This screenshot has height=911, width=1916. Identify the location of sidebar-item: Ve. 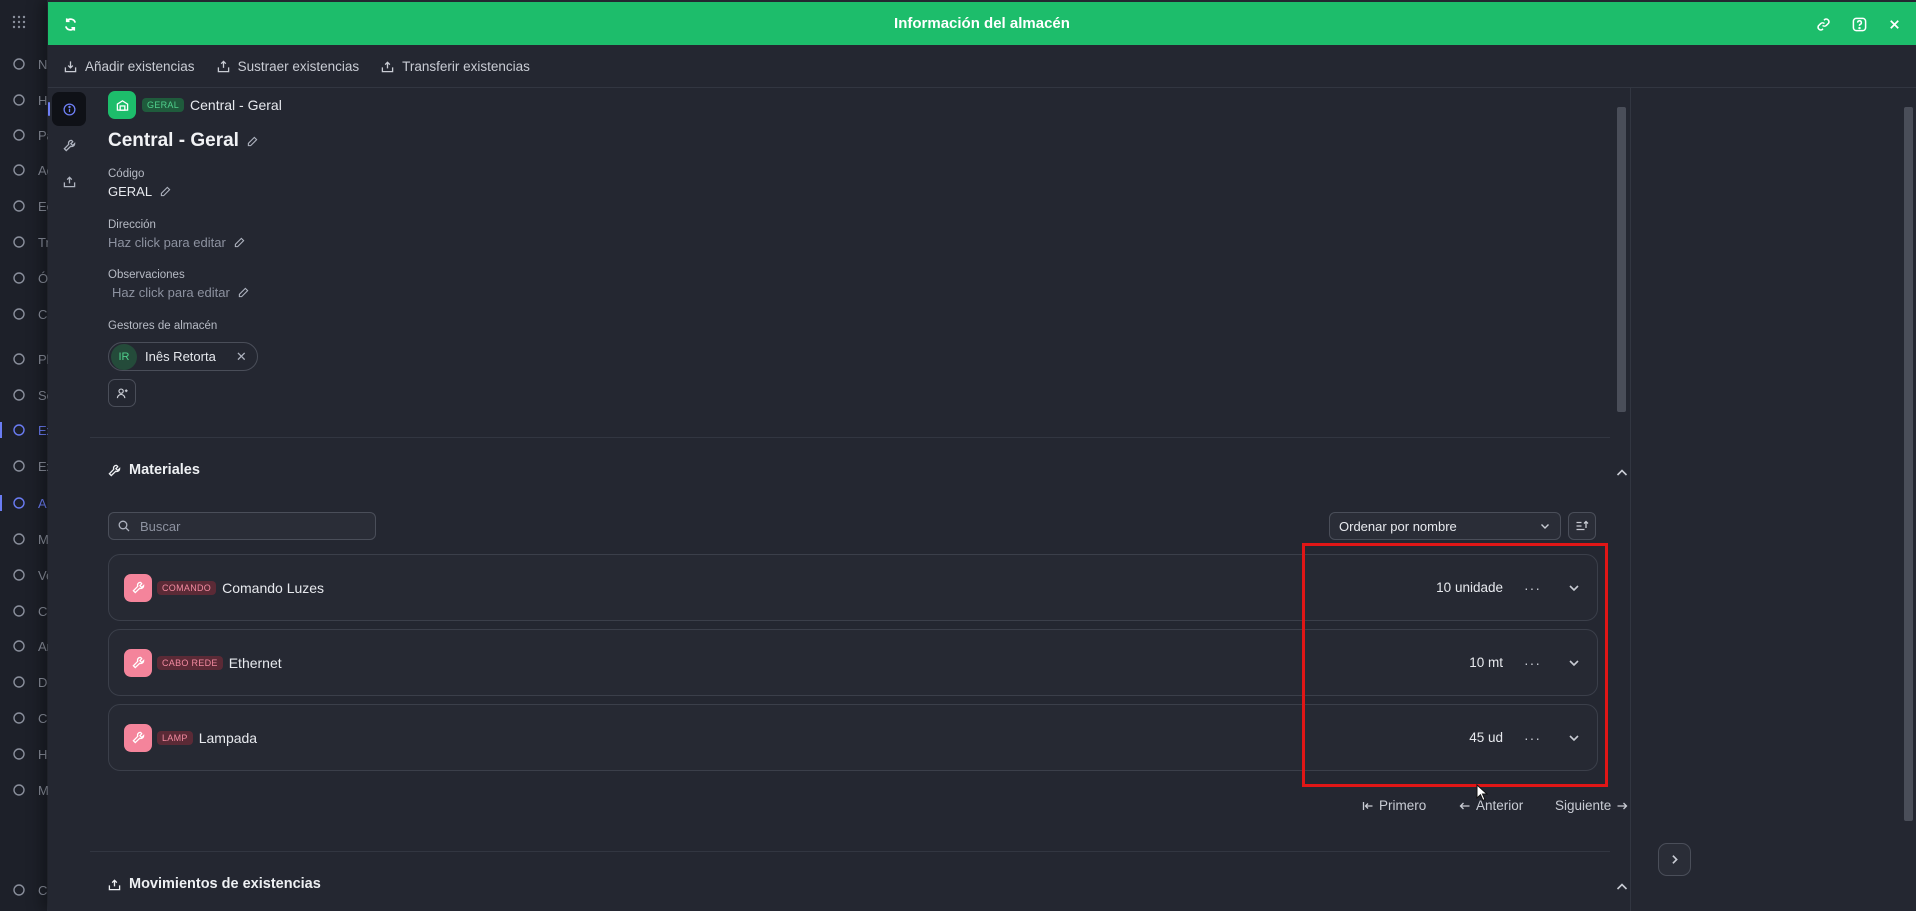
(26, 575).